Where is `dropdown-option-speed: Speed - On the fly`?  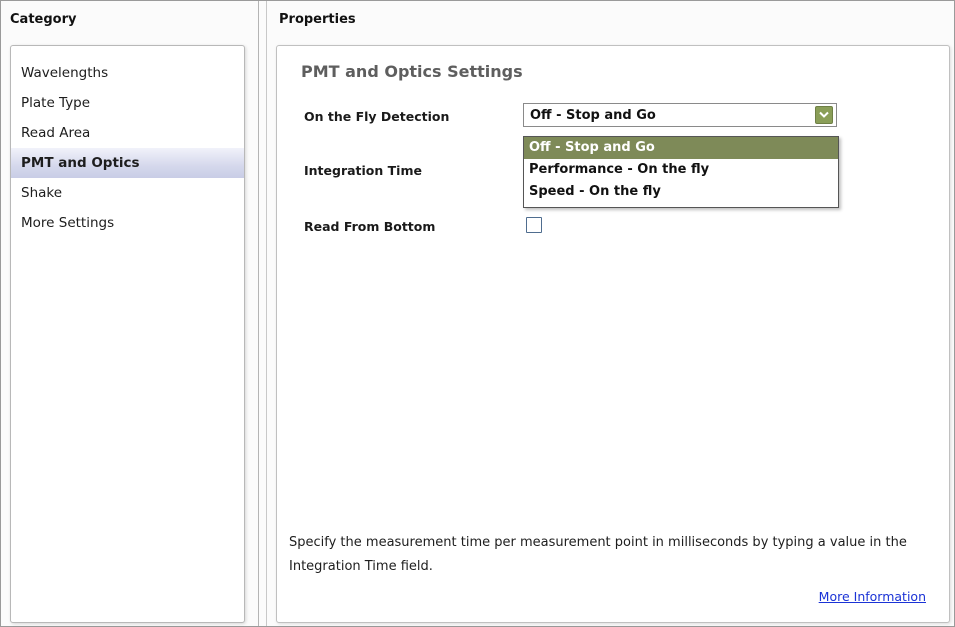 dropdown-option-speed: Speed - On the fly is located at coordinates (681, 192).